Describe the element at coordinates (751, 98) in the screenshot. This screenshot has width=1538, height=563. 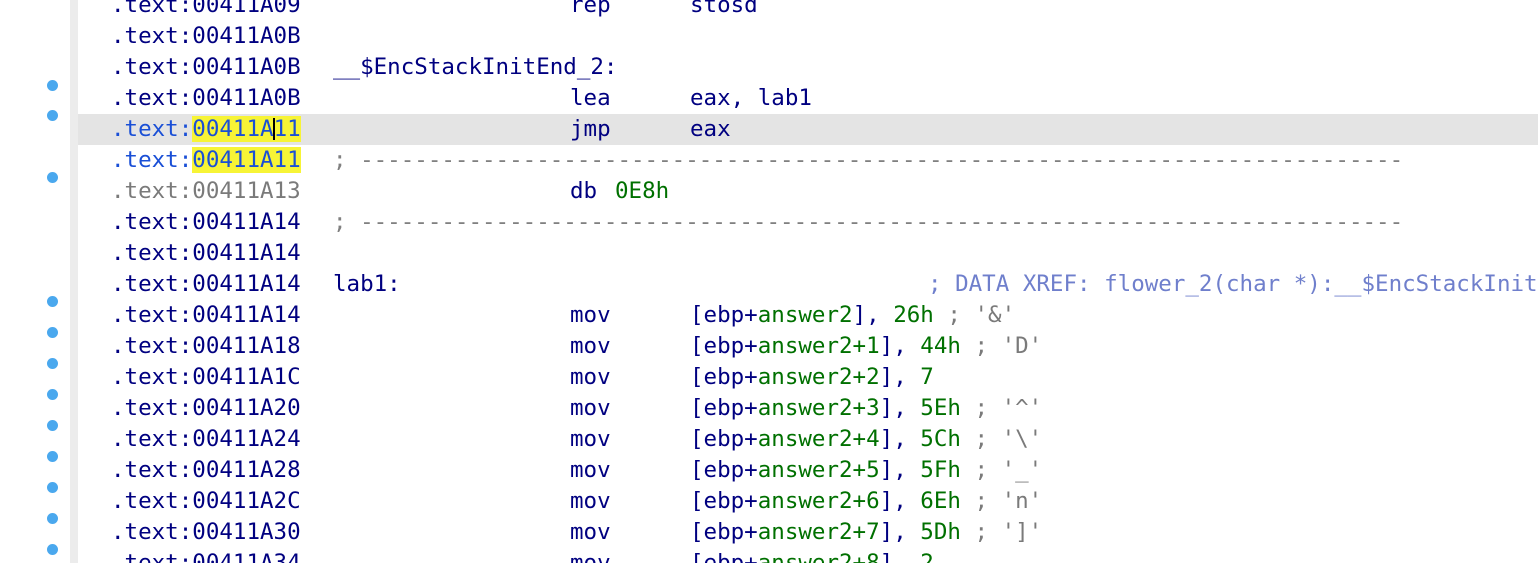
I see `instruction-operands: eax, lab1` at that location.